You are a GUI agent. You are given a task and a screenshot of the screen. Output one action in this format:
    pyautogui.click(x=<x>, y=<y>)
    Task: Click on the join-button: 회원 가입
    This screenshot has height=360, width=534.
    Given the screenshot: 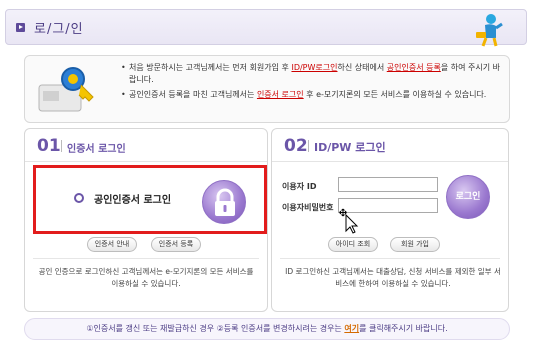 What is the action you would take?
    pyautogui.click(x=415, y=244)
    